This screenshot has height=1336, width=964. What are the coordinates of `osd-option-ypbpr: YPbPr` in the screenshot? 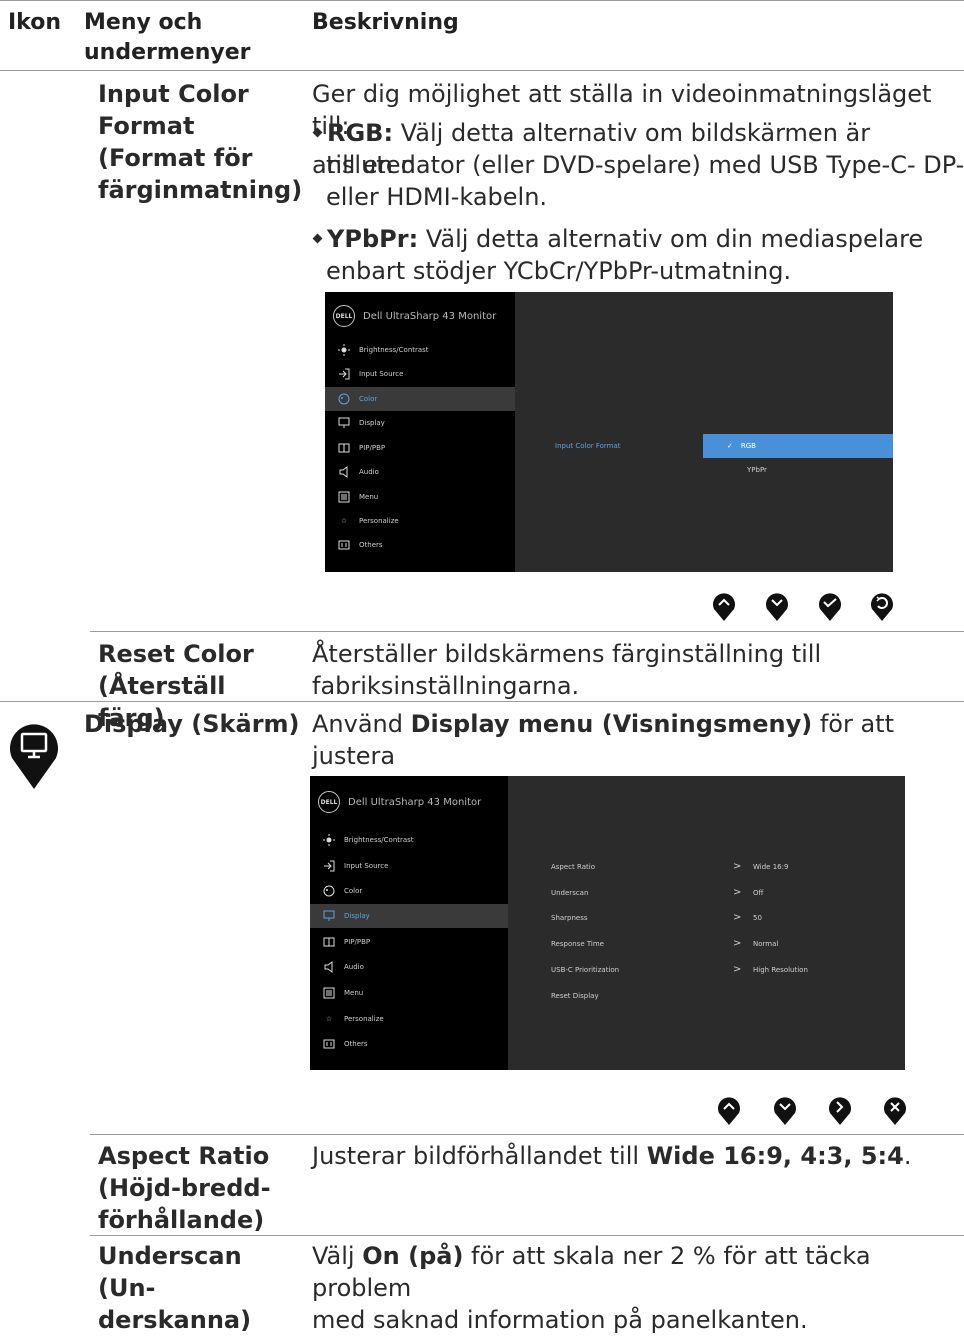 It's located at (757, 470).